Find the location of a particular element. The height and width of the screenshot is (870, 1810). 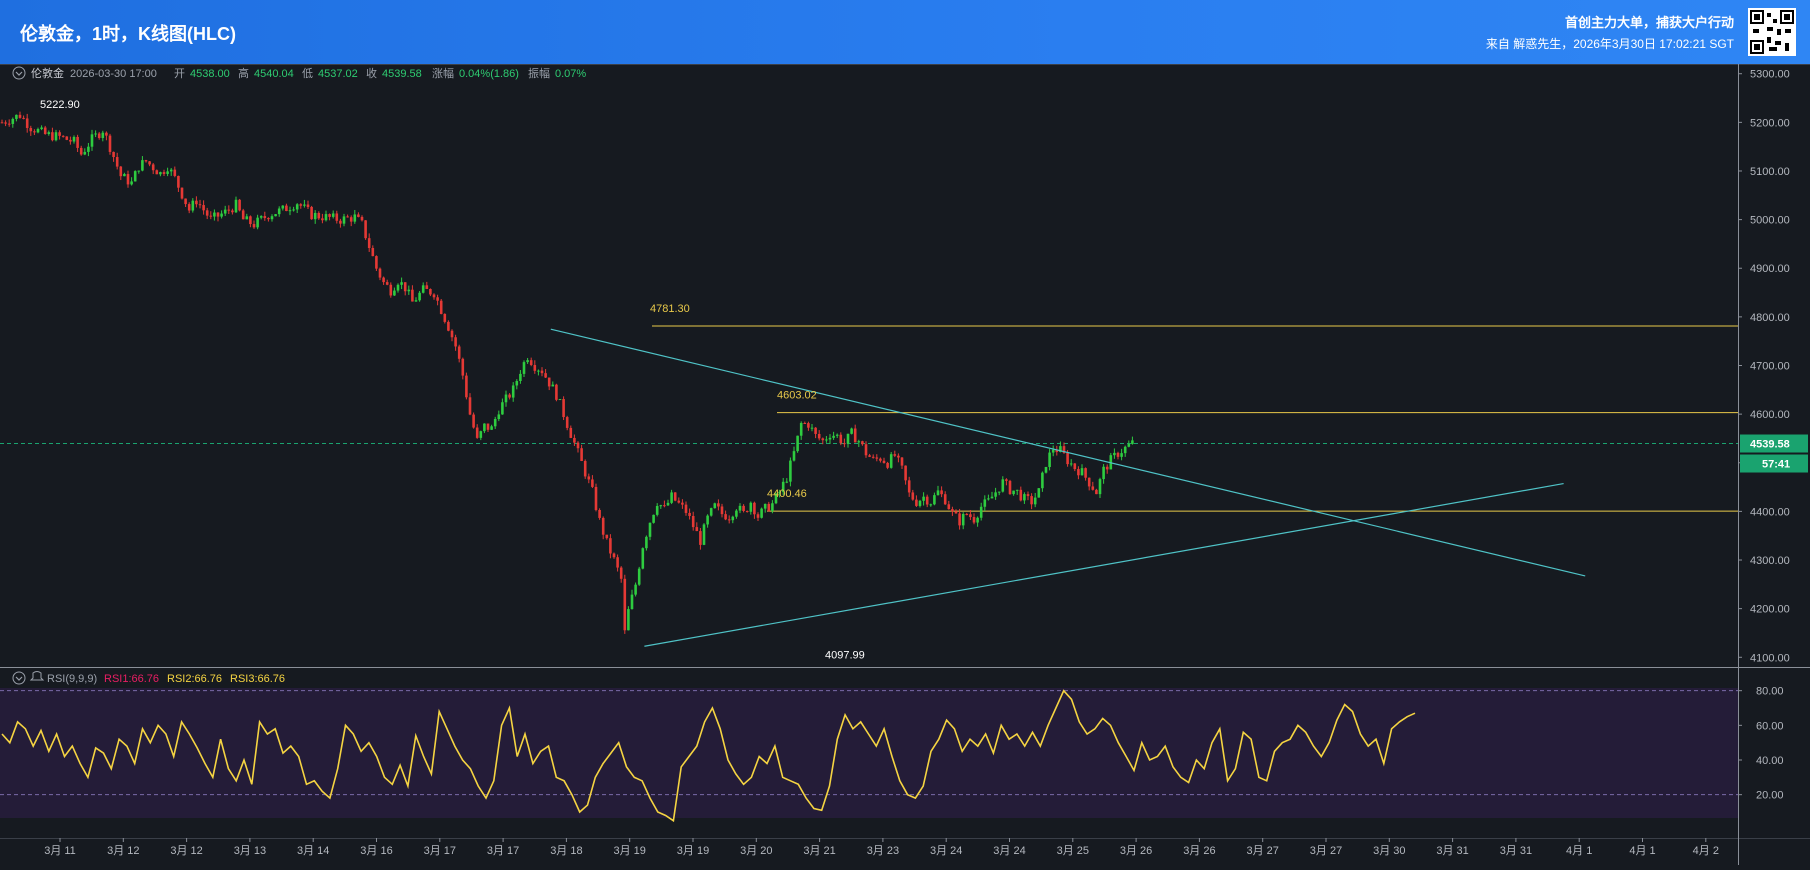

x-axis-tick-label: 4月 2 is located at coordinates (1706, 851).